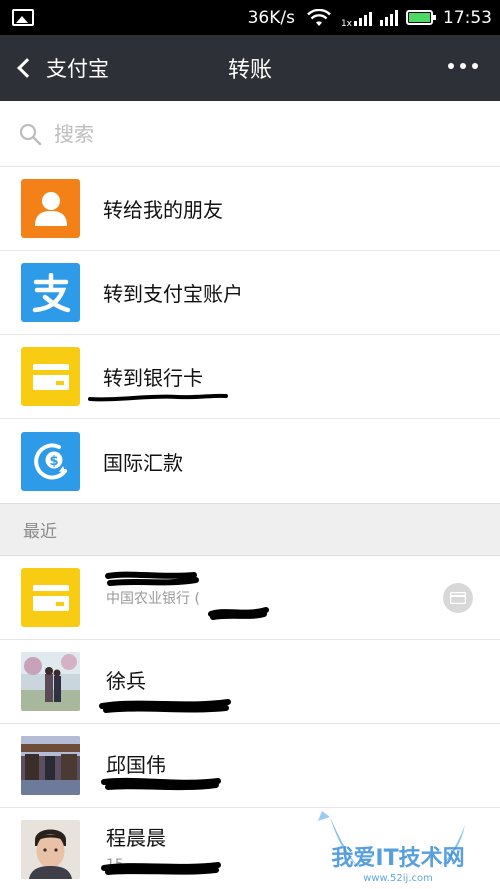  What do you see at coordinates (363, 18) in the screenshot?
I see `signal-bars-secondary-icon` at bounding box center [363, 18].